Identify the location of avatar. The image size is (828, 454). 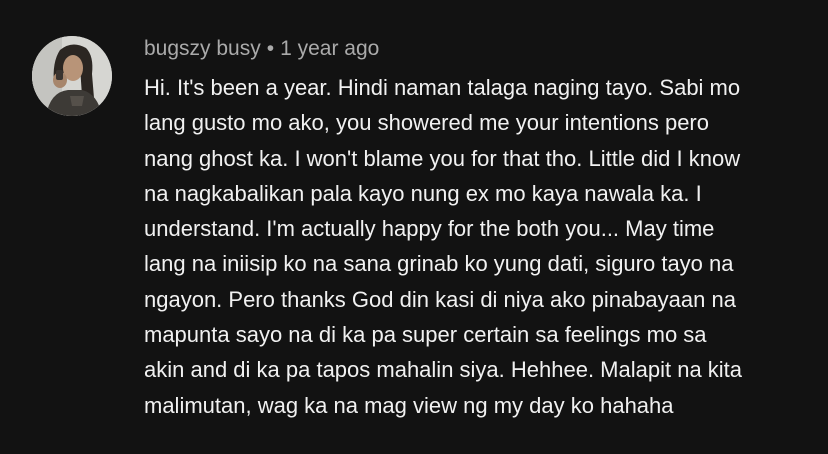
(72, 76).